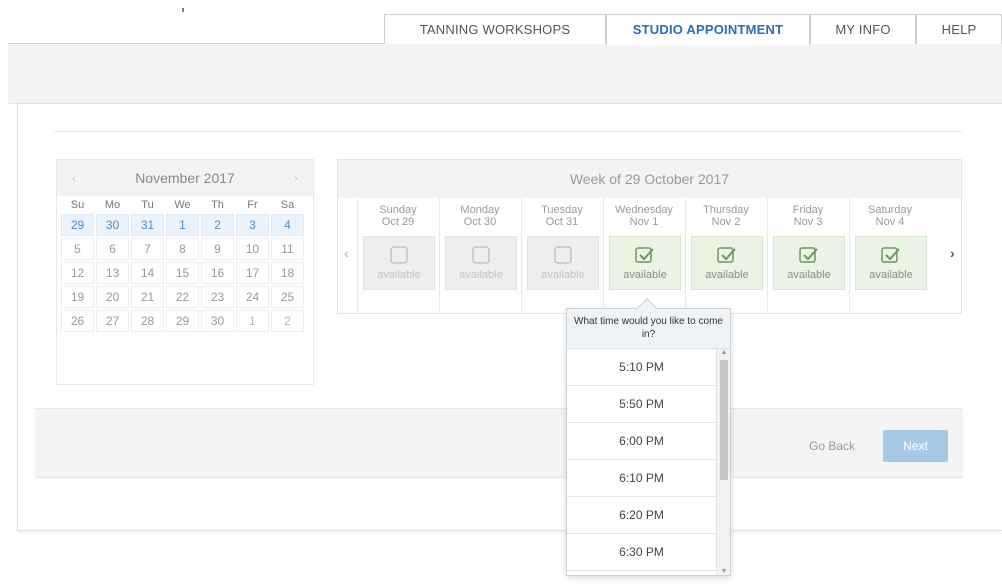  Describe the element at coordinates (182, 273) in the screenshot. I see `calendar-day: 15` at that location.